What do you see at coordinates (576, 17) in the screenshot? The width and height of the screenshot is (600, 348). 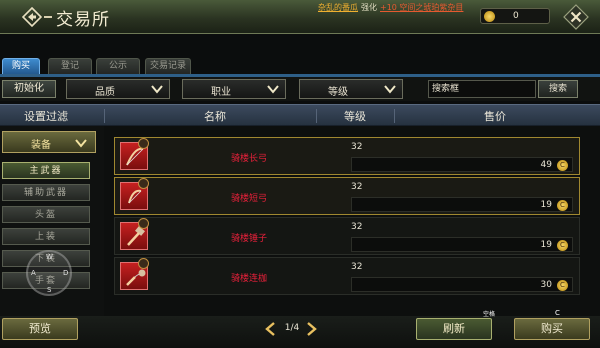 I see `close-button` at bounding box center [576, 17].